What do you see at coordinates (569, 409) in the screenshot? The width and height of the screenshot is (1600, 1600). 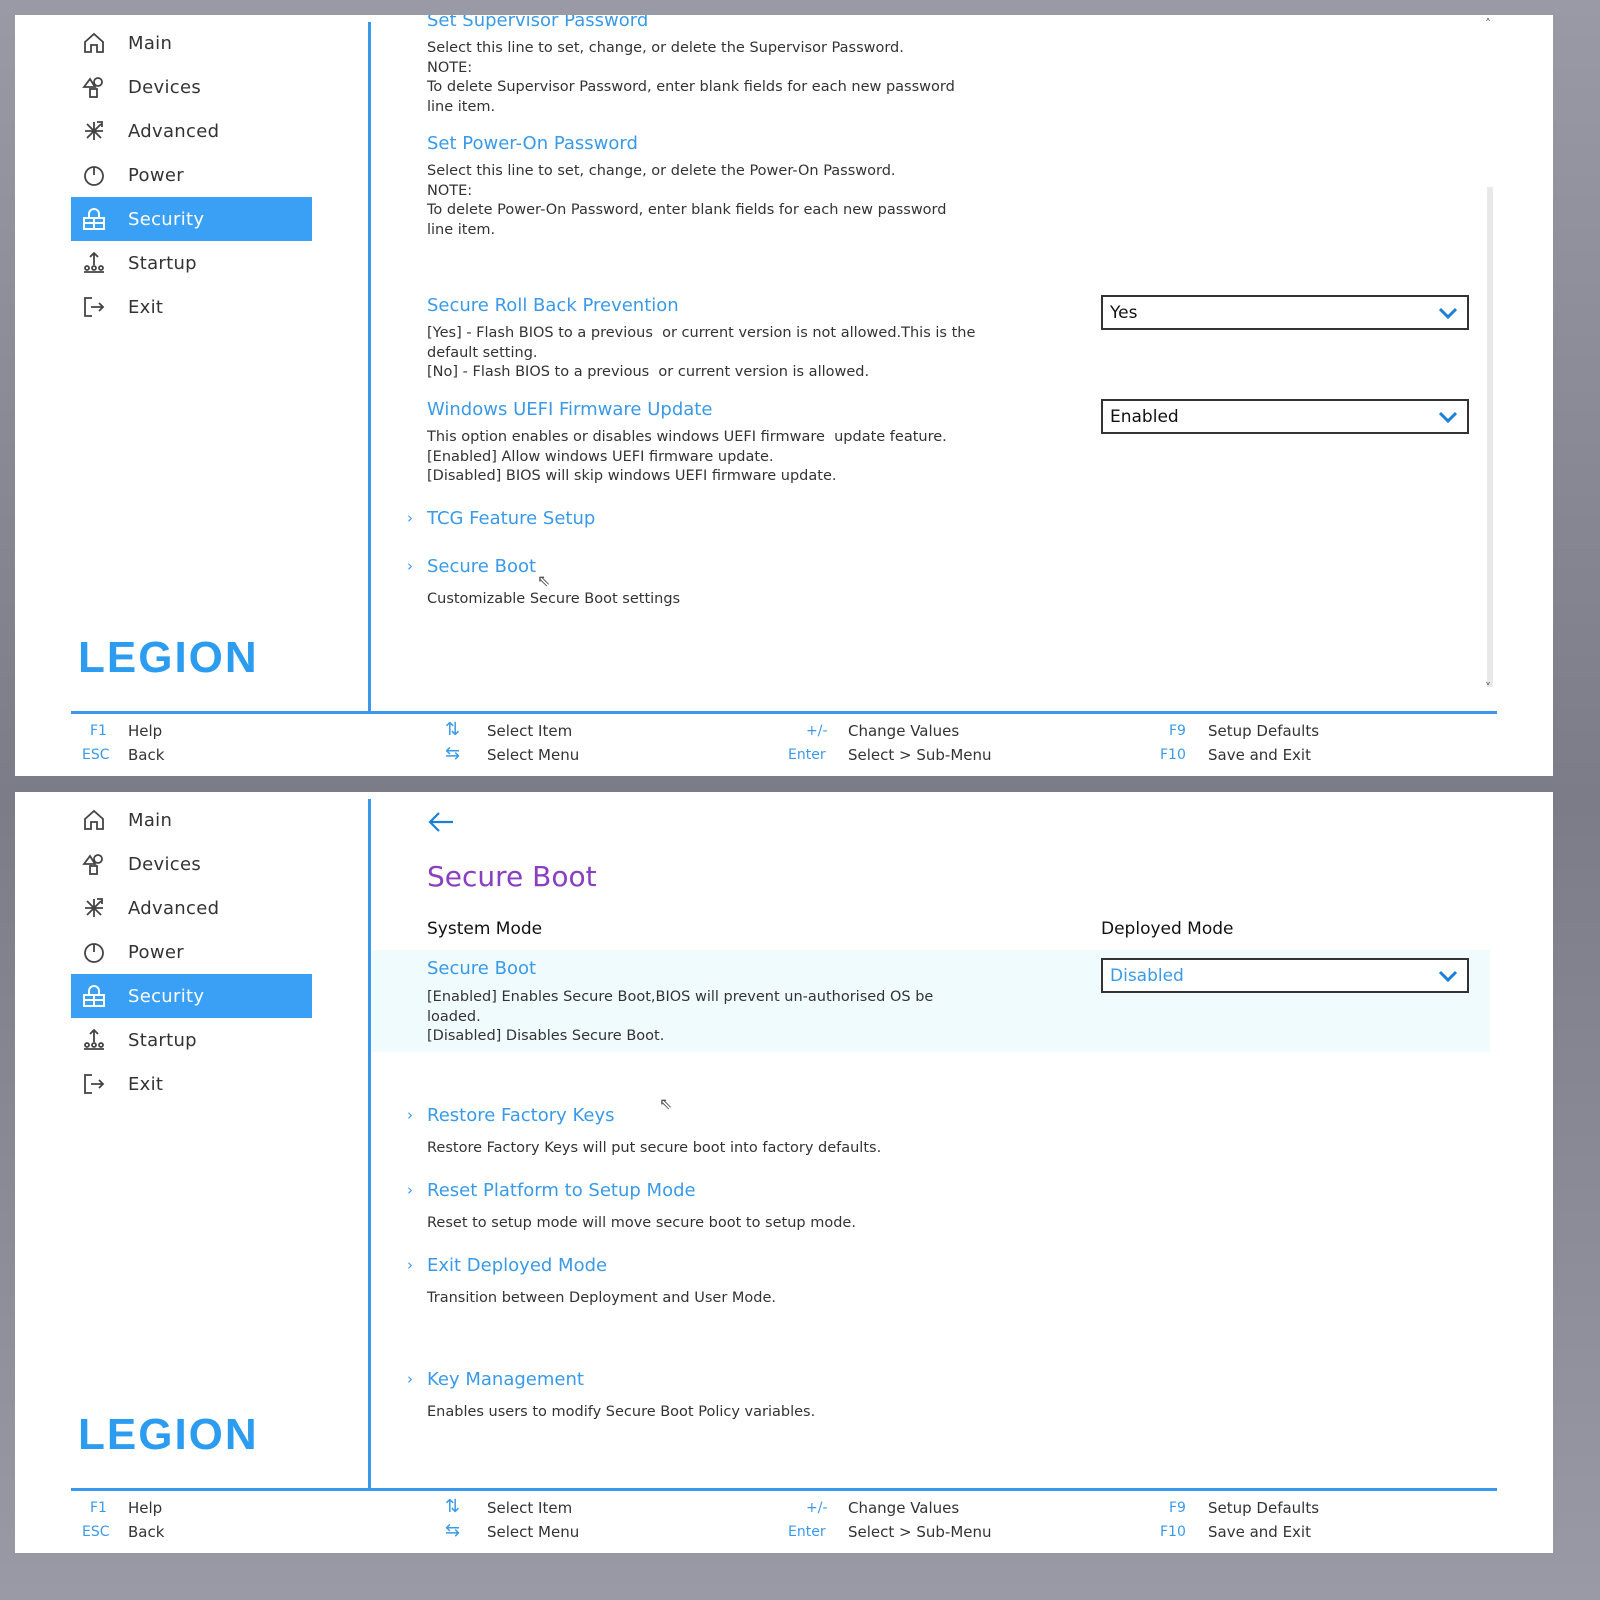 I see `windows-uefi-firmware-update: Windows UEFI Firmware Update` at bounding box center [569, 409].